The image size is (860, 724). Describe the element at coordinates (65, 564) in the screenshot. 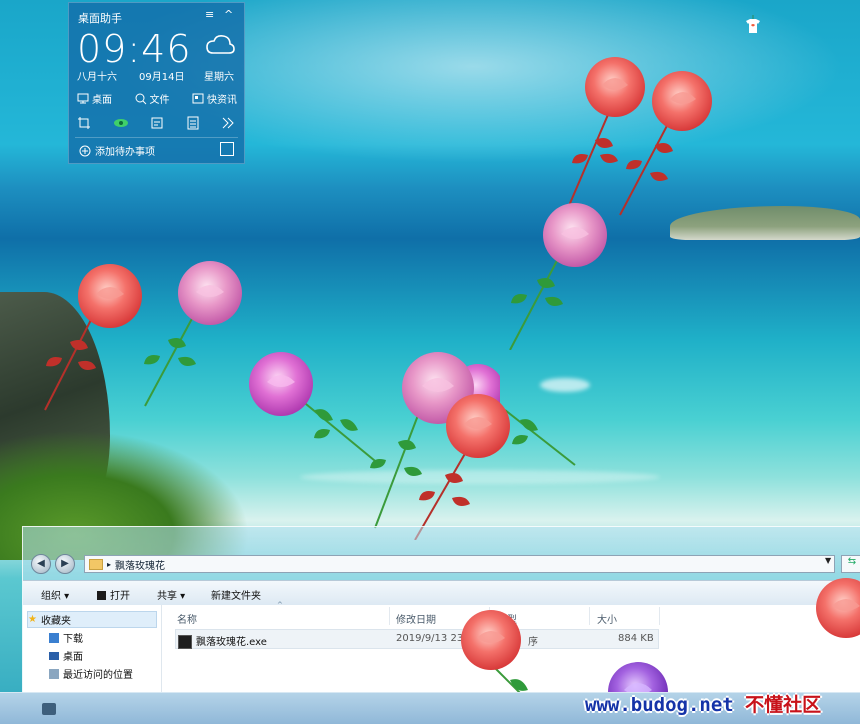

I see `forward-button: ▶` at that location.